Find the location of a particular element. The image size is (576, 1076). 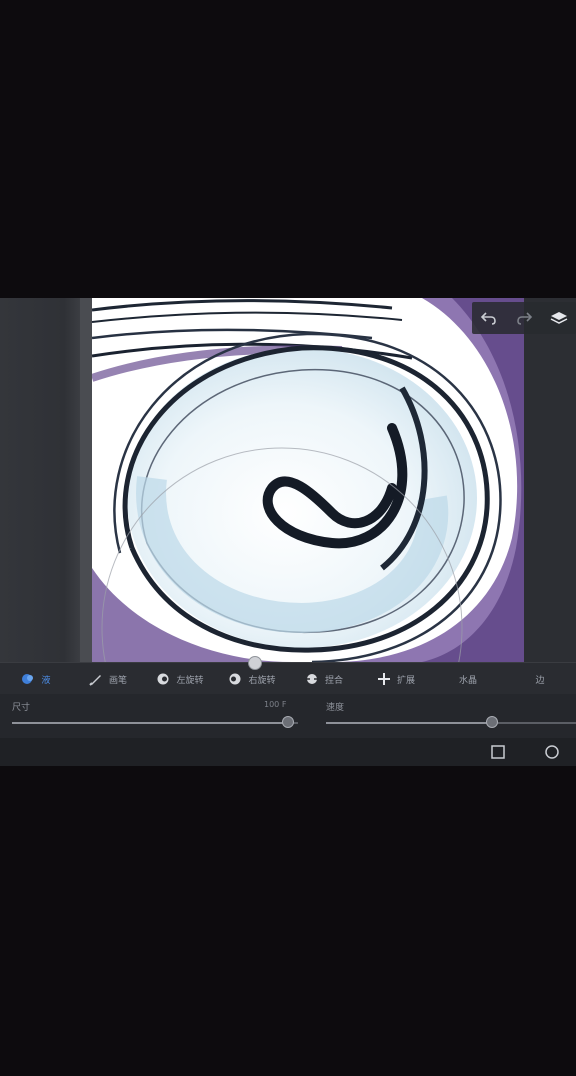

swirl-left-icon is located at coordinates (163, 679).